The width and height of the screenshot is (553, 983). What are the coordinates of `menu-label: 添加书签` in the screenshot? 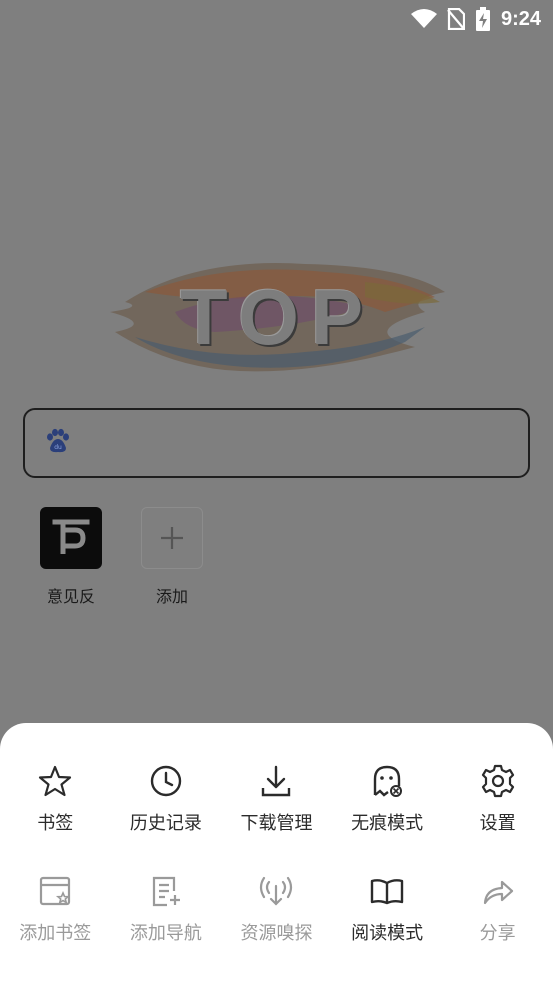 It's located at (55, 933).